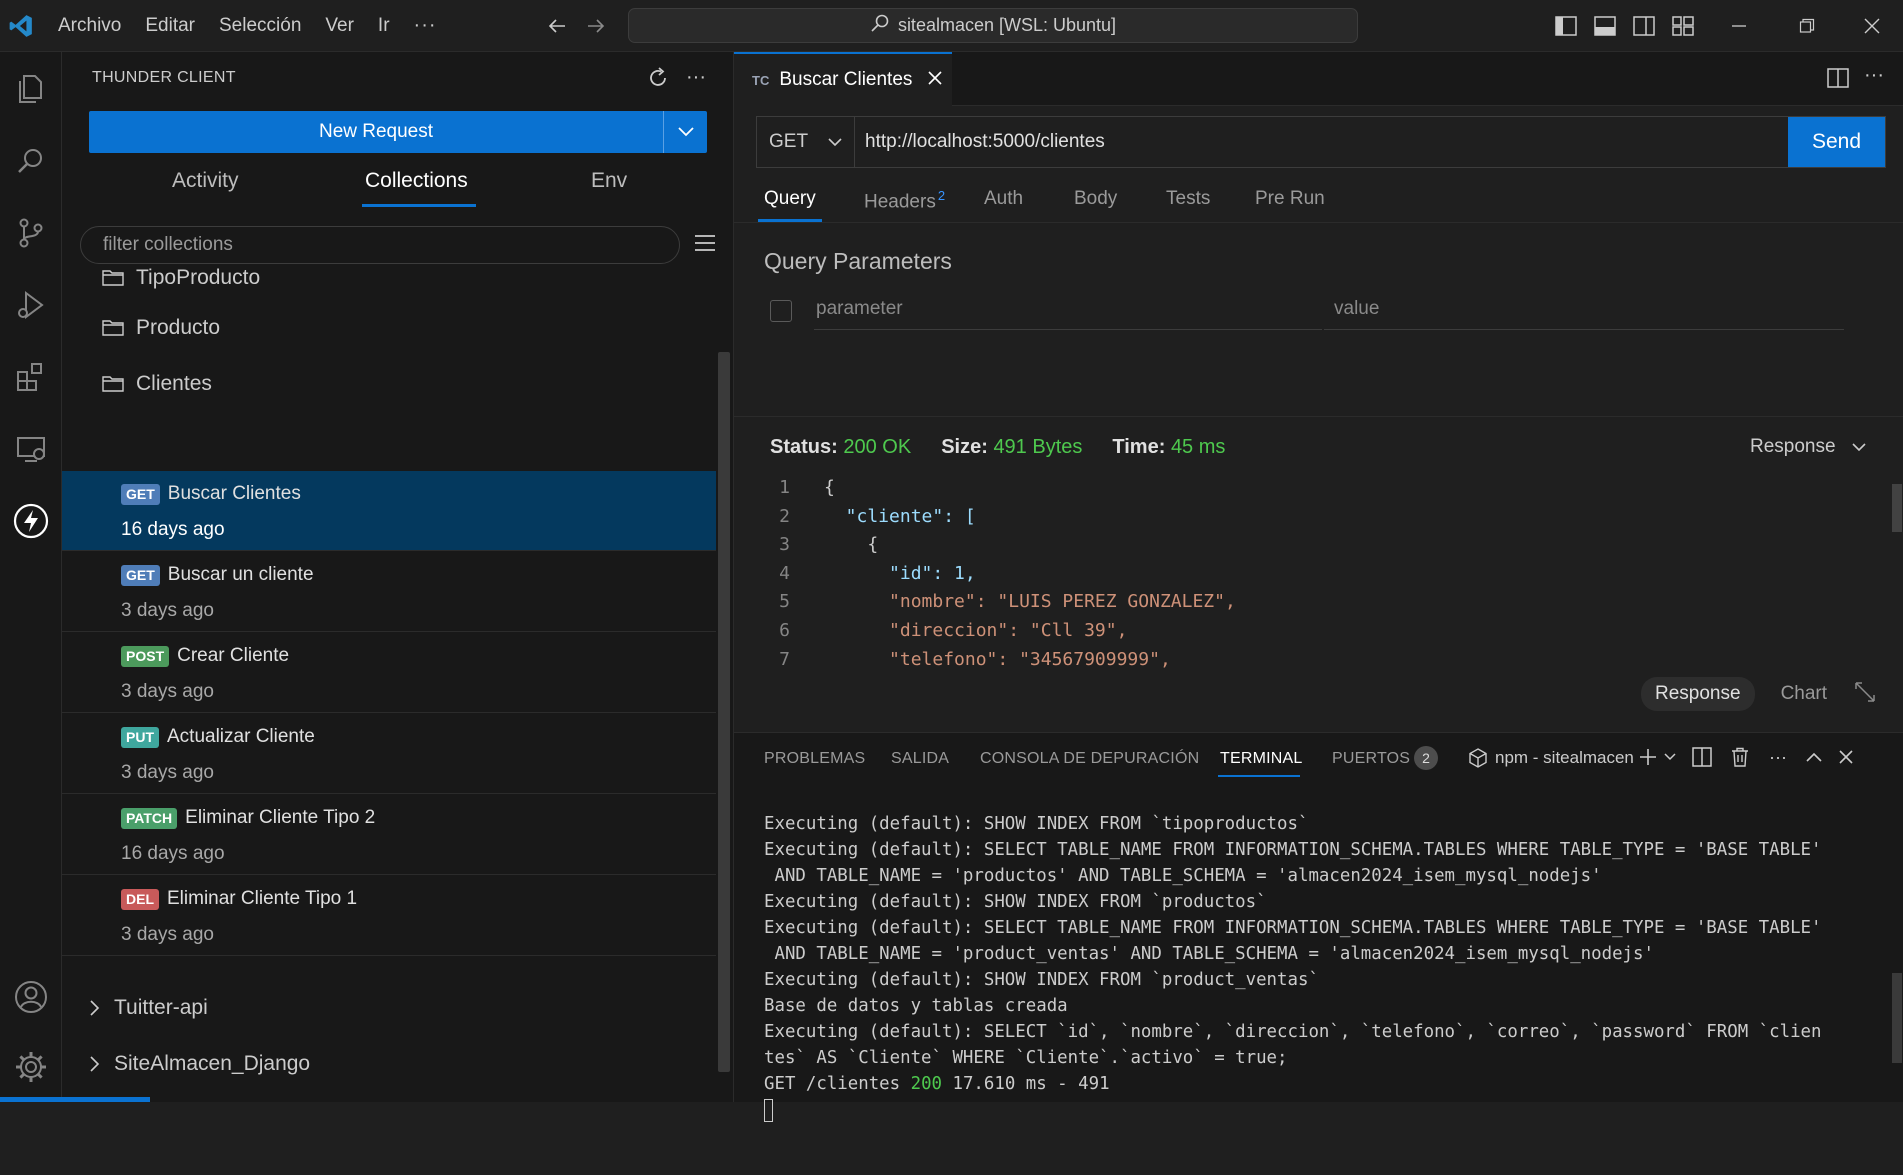  Describe the element at coordinates (1321, 142) in the screenshot. I see `url-input: http://localhost:5000/clientes` at that location.